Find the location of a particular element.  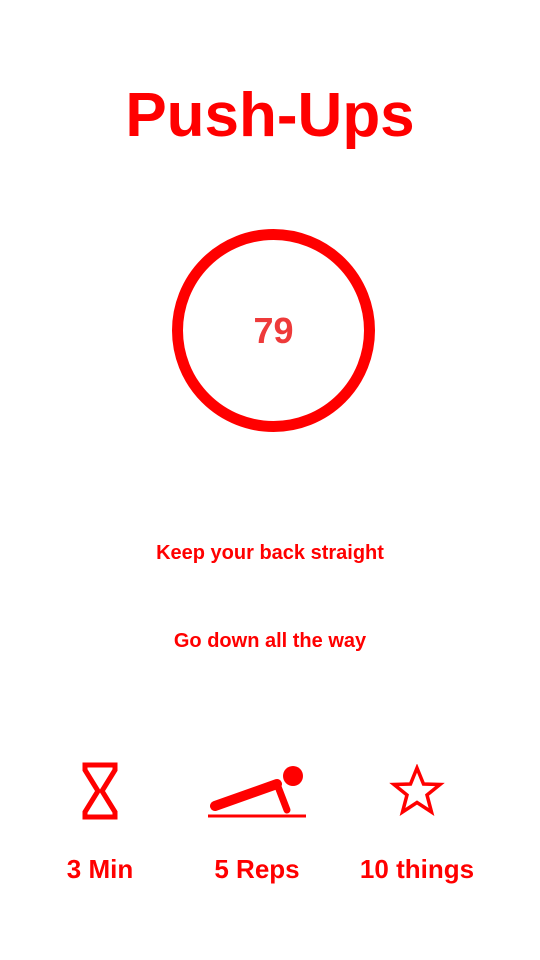

stat-duration-label: 3 Min is located at coordinates (100, 869).